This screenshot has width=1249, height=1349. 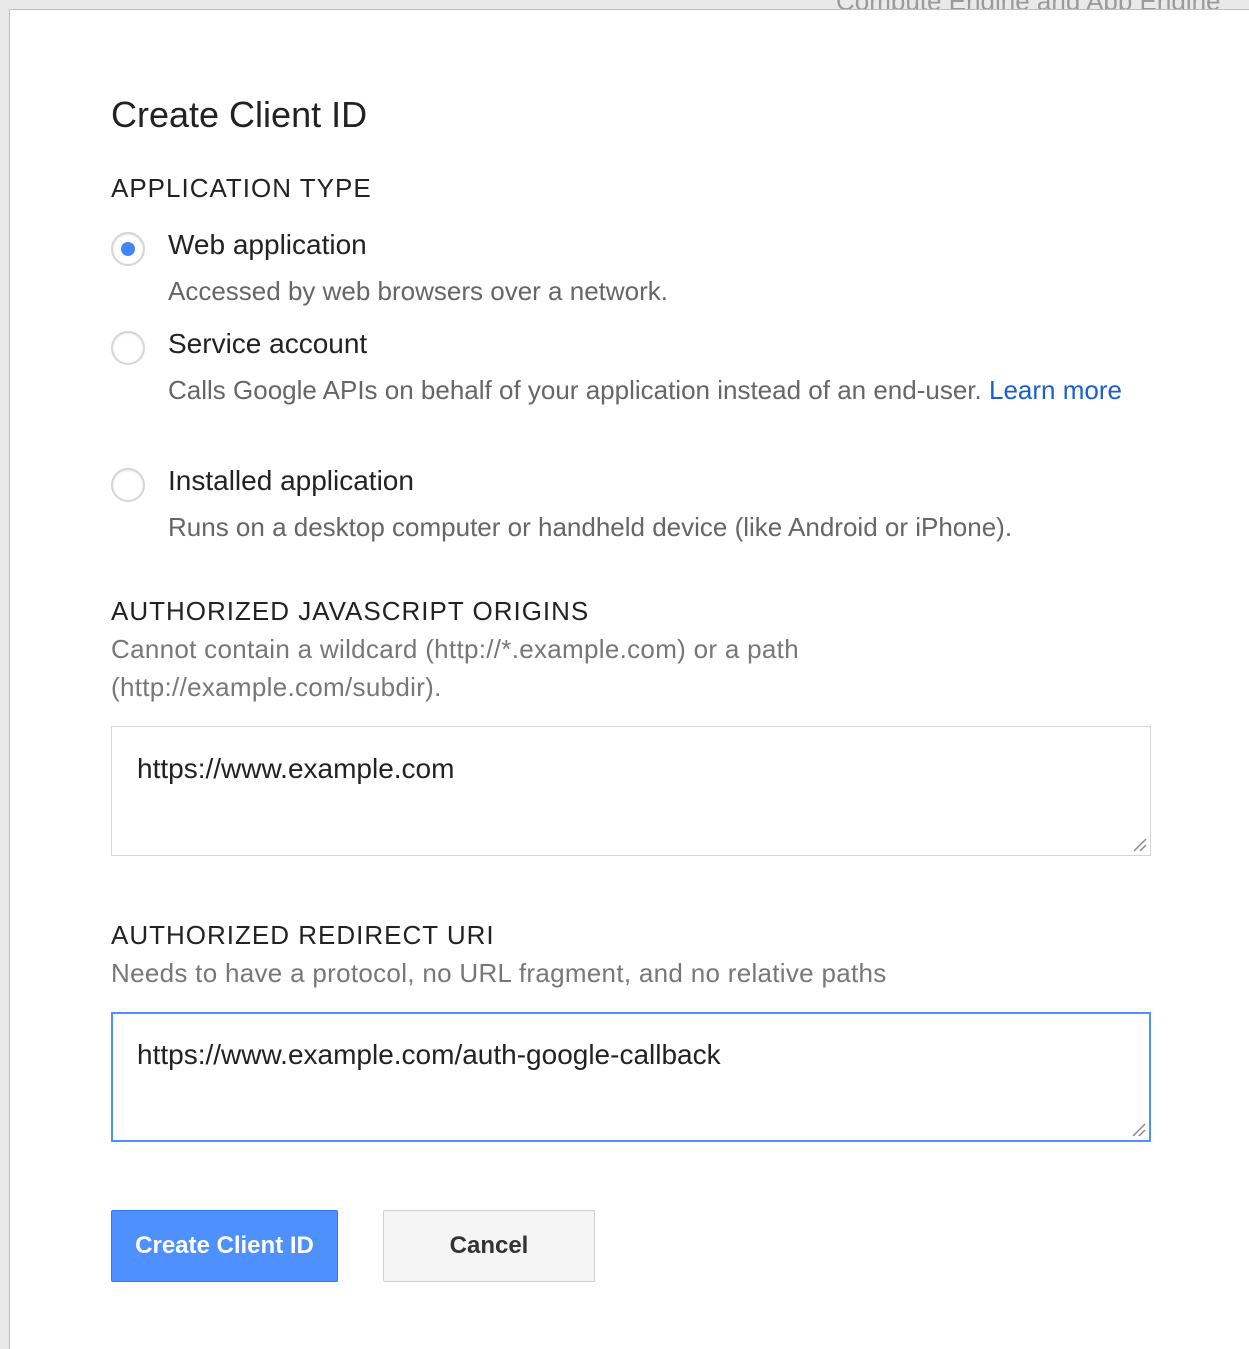 What do you see at coordinates (489, 1246) in the screenshot?
I see `cancel-button: Cancel` at bounding box center [489, 1246].